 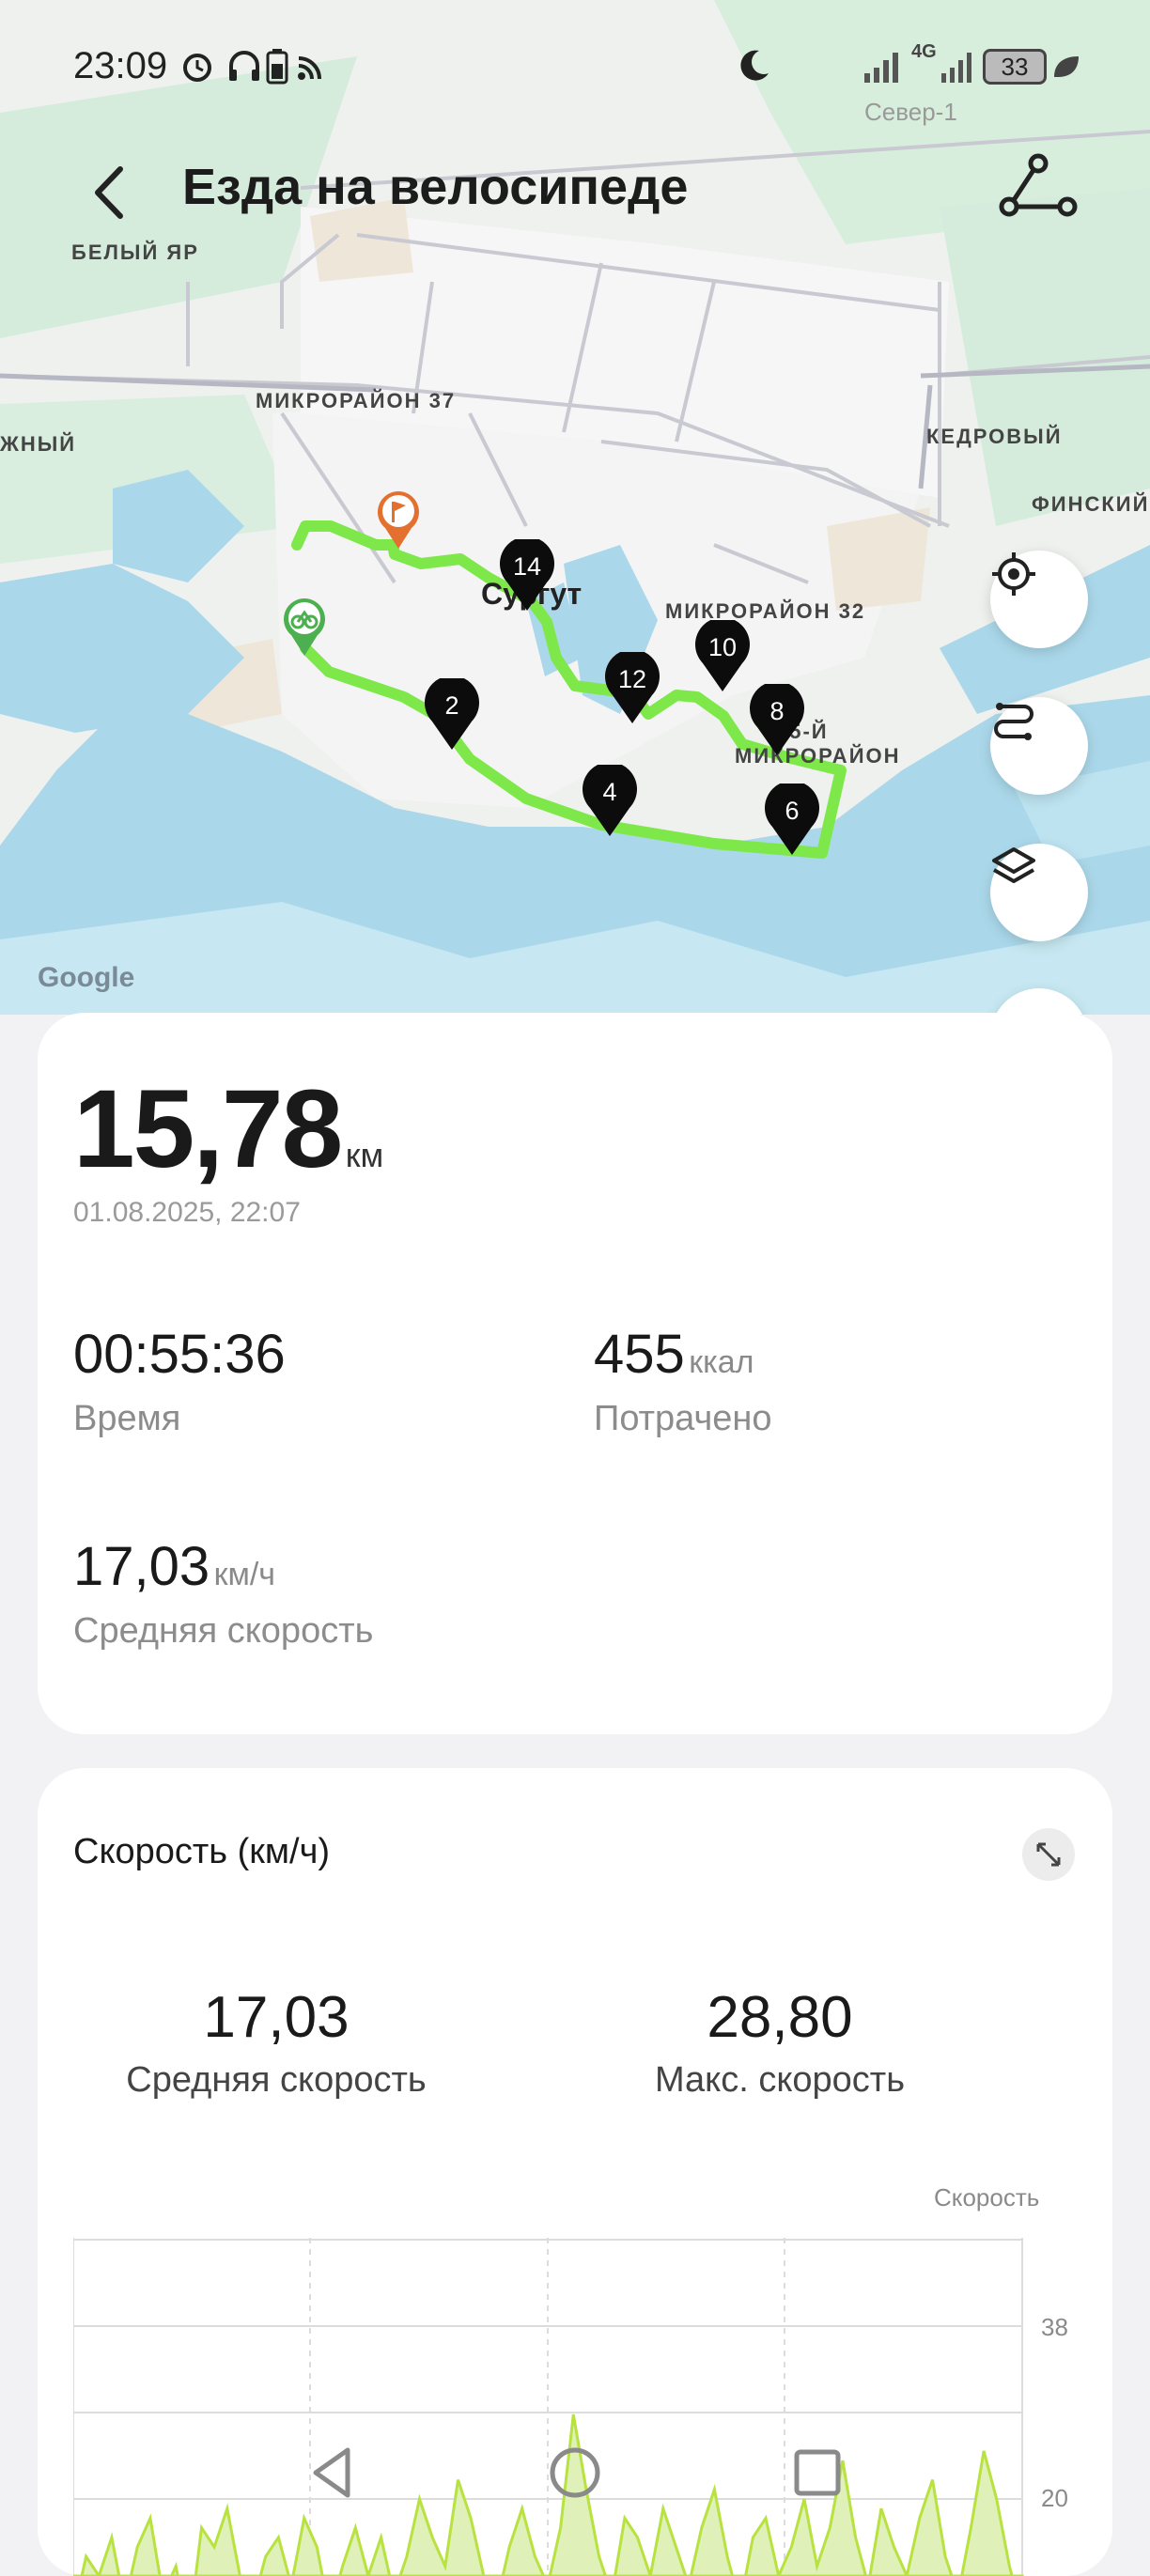 What do you see at coordinates (639, 1355) in the screenshot?
I see `calories-value: 455` at bounding box center [639, 1355].